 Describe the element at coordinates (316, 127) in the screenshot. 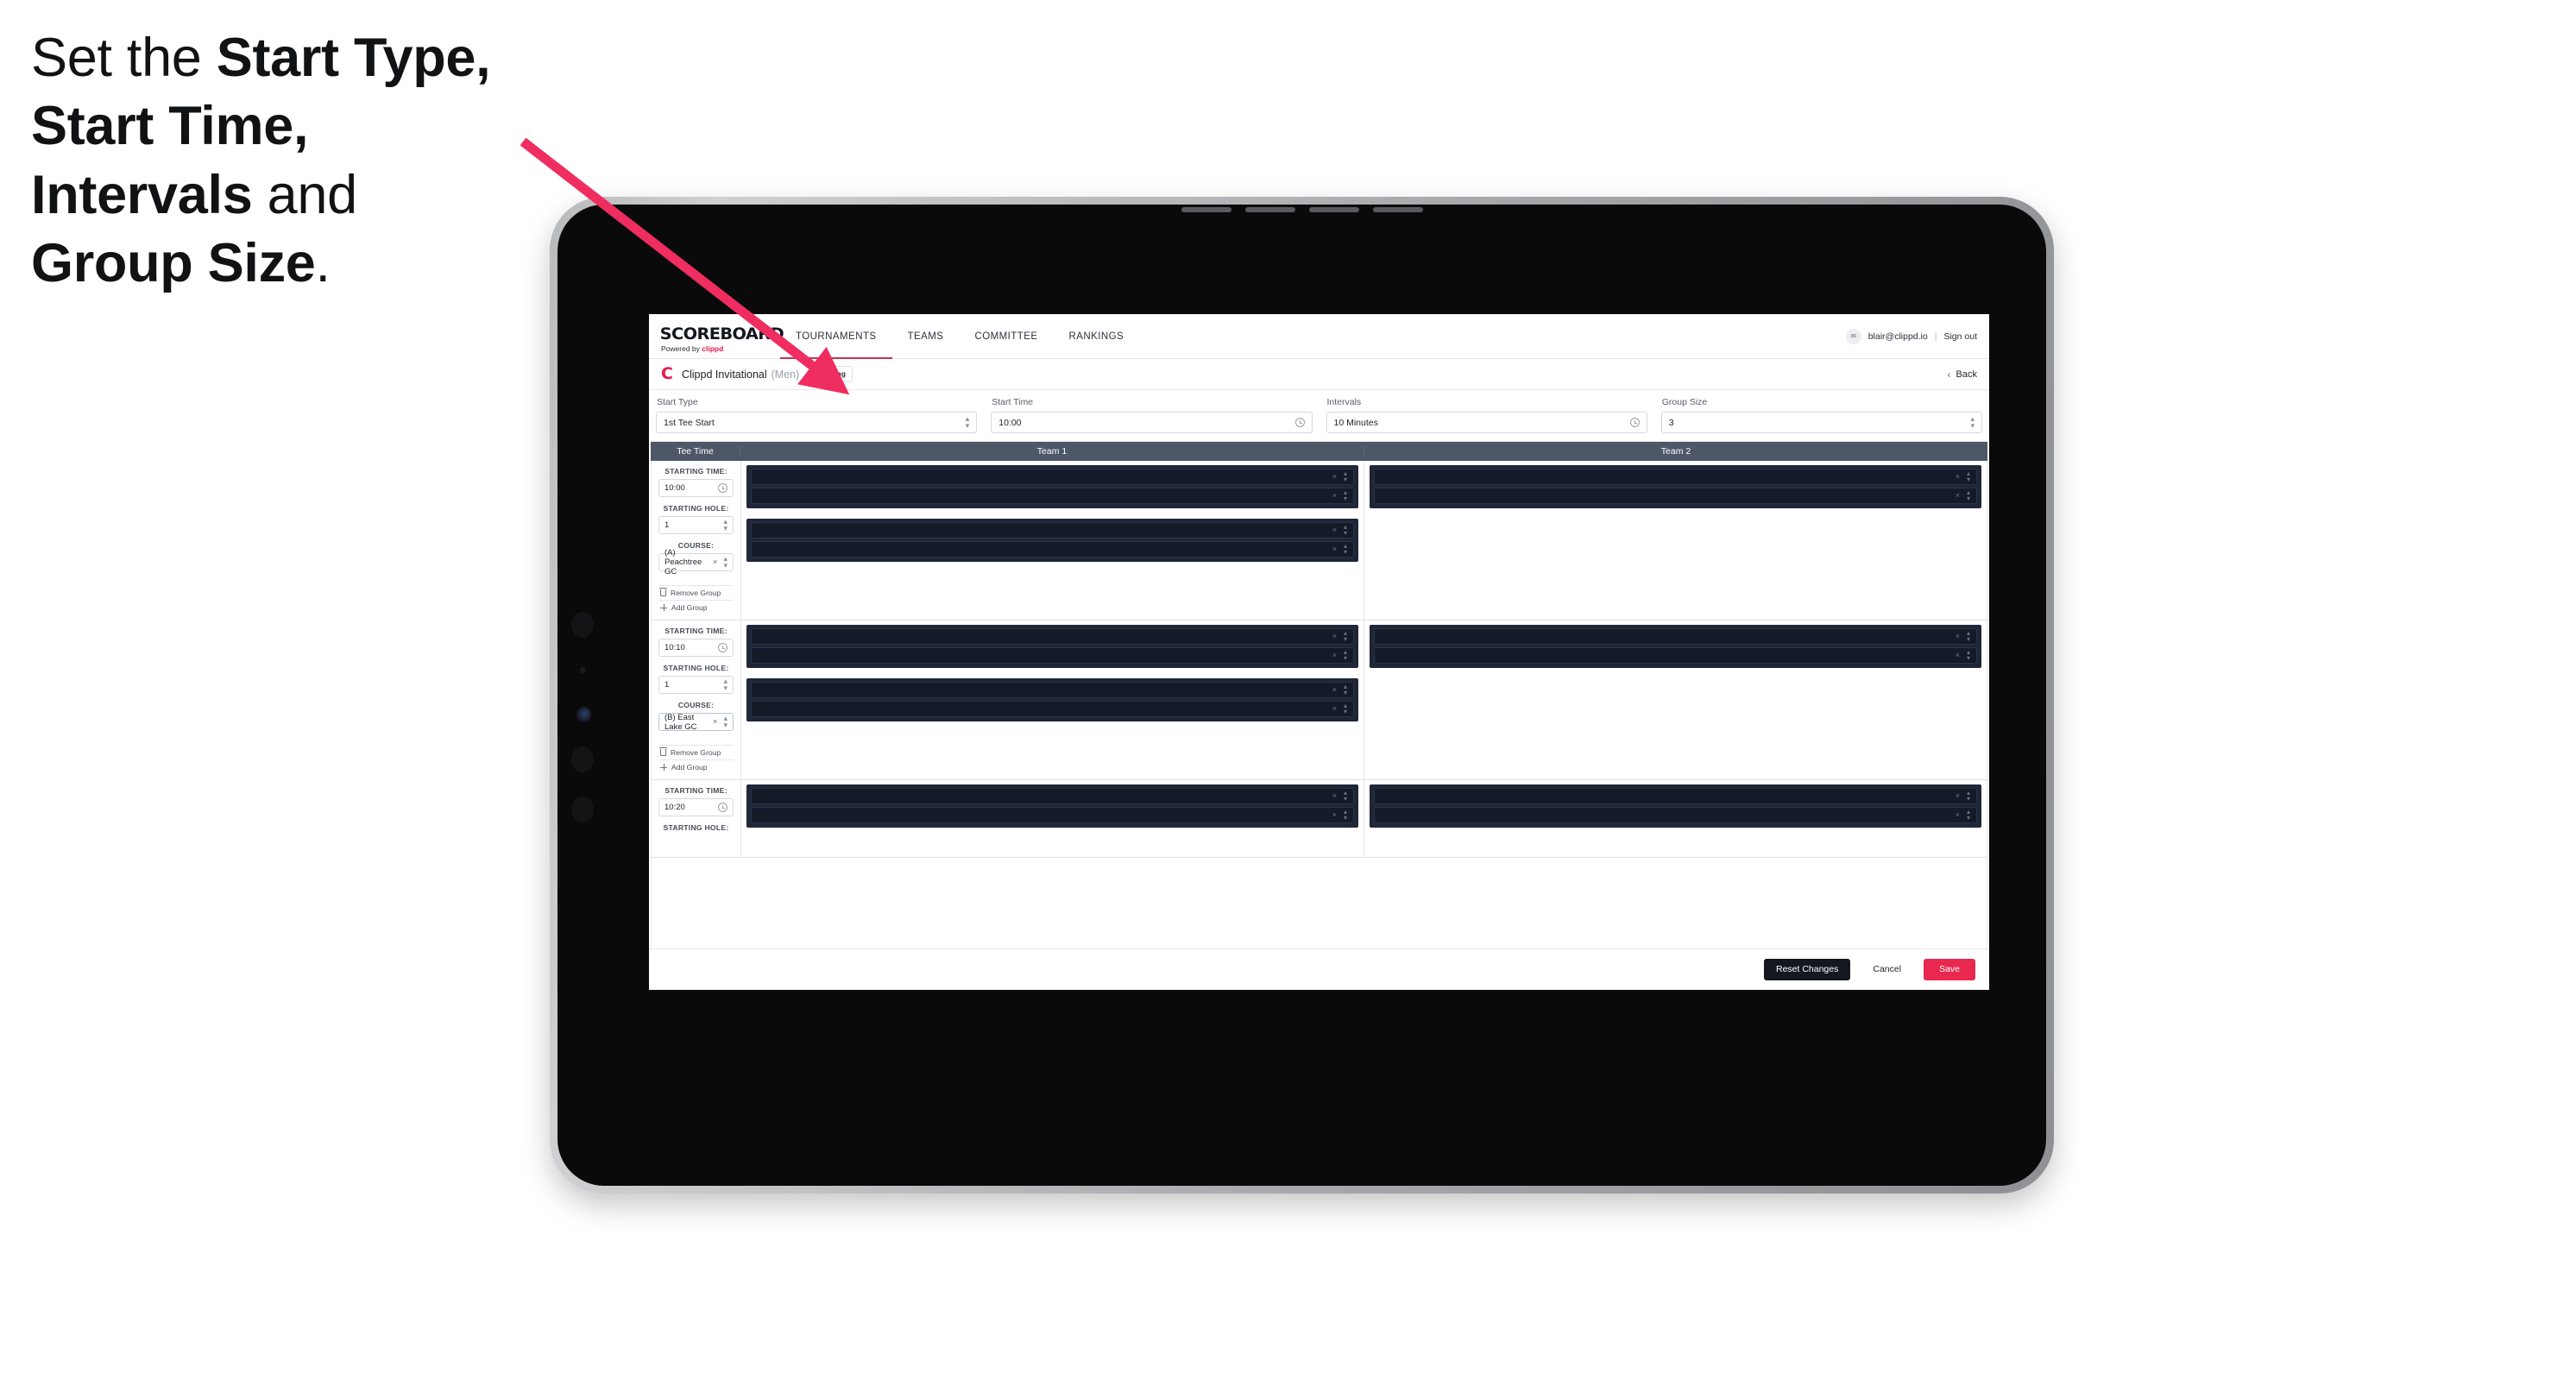

I see `caption-line-2: Start Time,` at that location.